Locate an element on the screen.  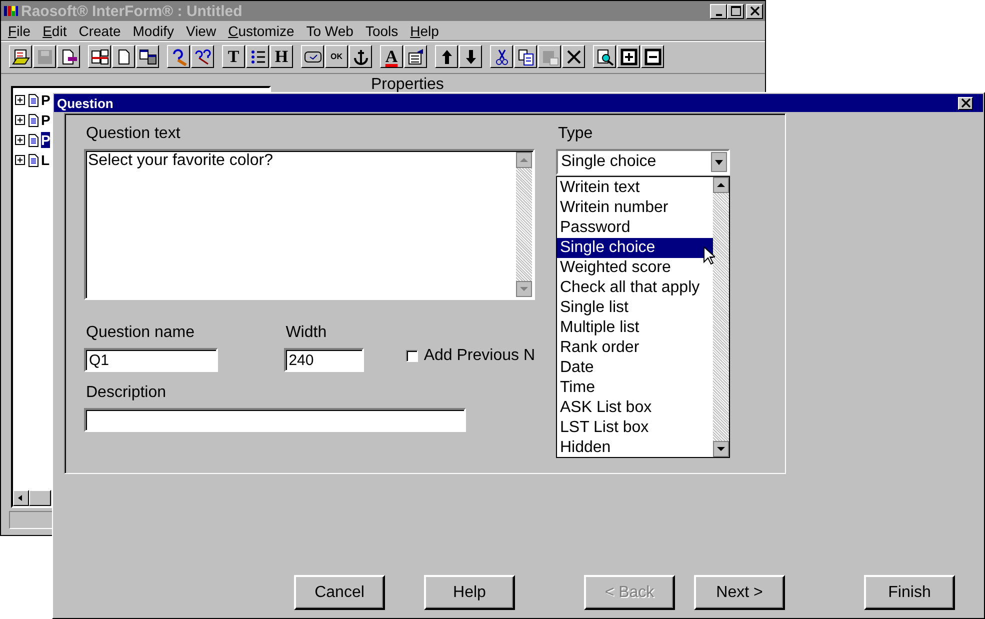
description-field is located at coordinates (275, 420).